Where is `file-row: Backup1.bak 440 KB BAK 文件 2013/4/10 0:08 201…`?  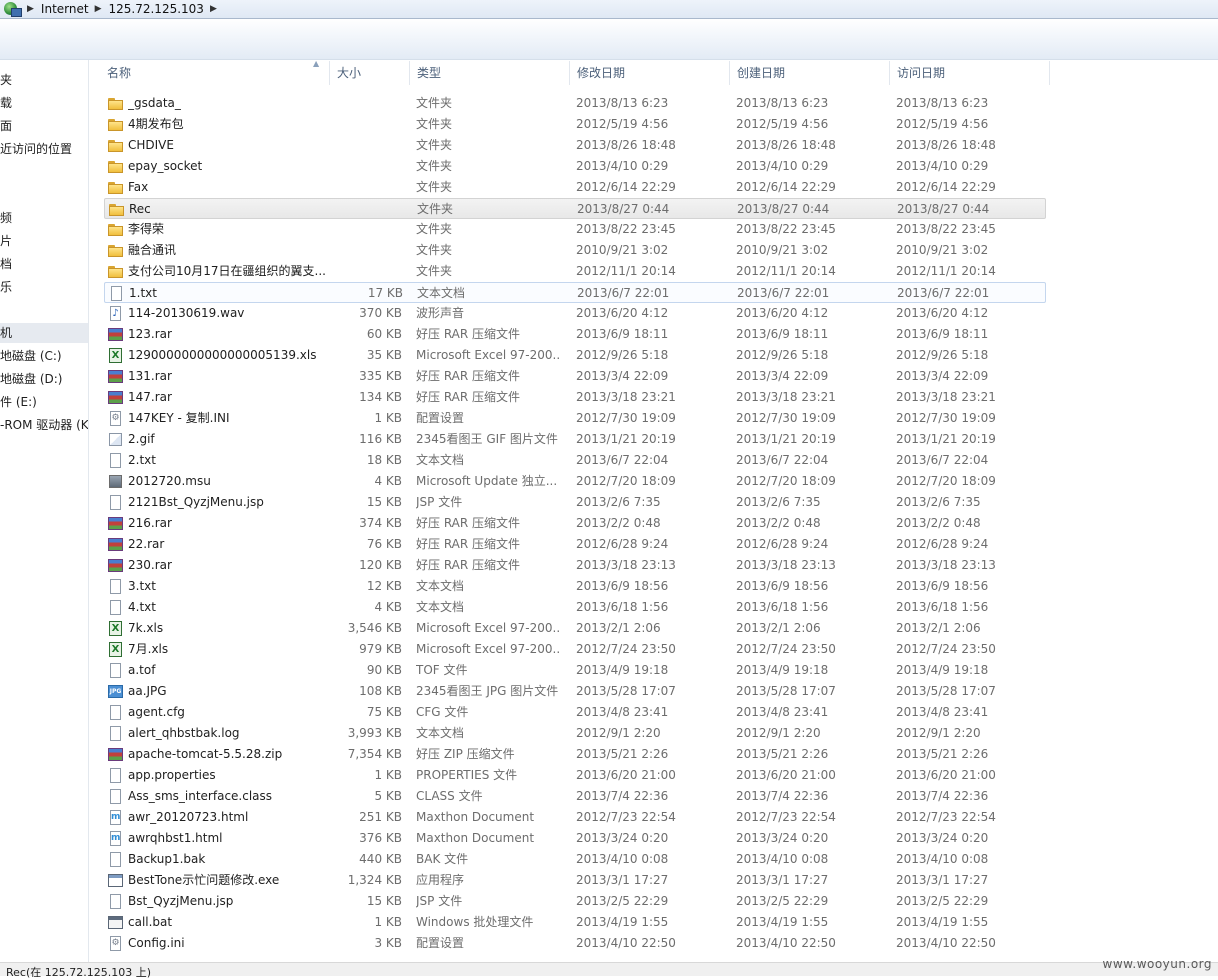
file-row: Backup1.bak 440 KB BAK 文件 2013/4/10 0:08 201… is located at coordinates (575, 859).